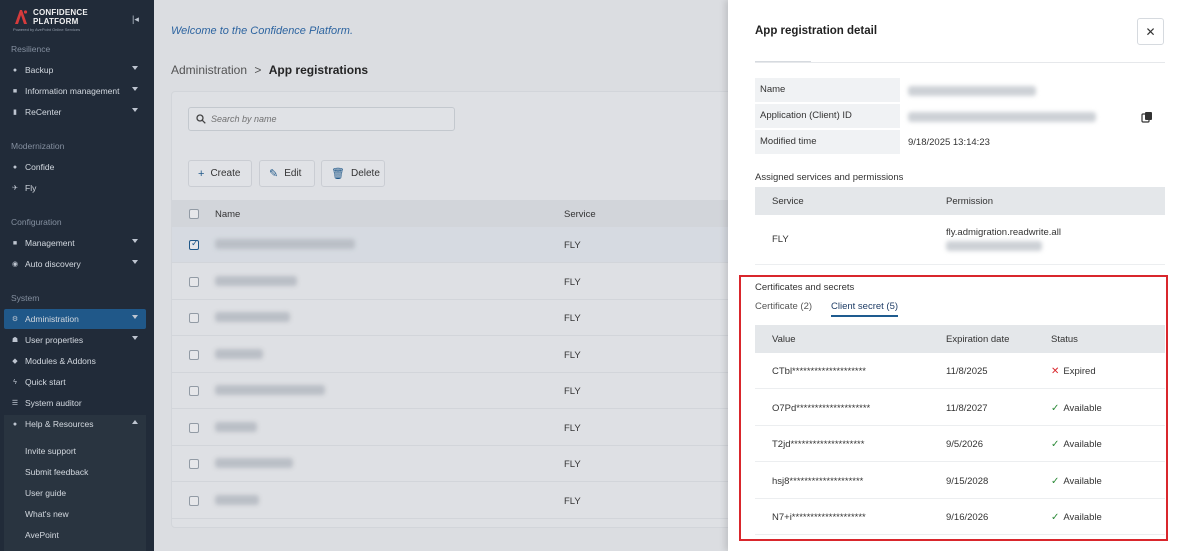 Image resolution: width=1182 pixels, height=551 pixels. I want to click on permission-secondary-redacted, so click(994, 246).